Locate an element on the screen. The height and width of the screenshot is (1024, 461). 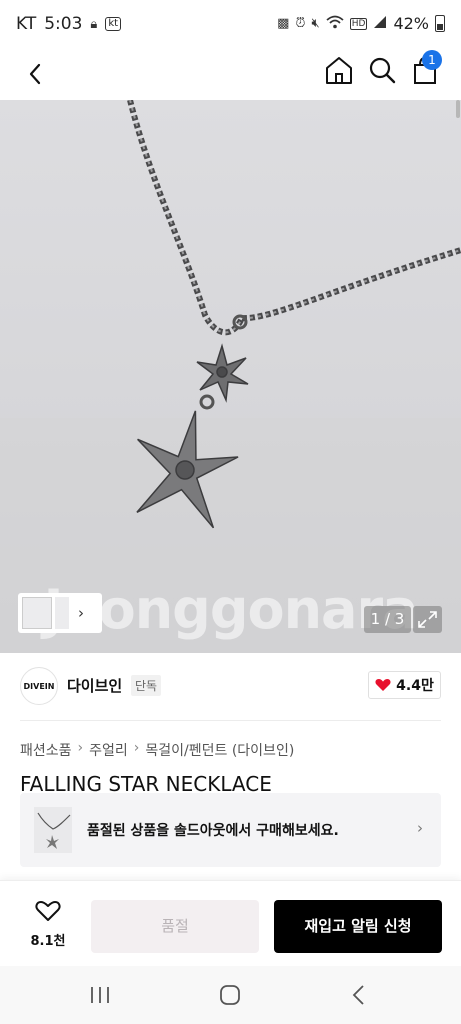
recent-apps-button is located at coordinates (100, 995).